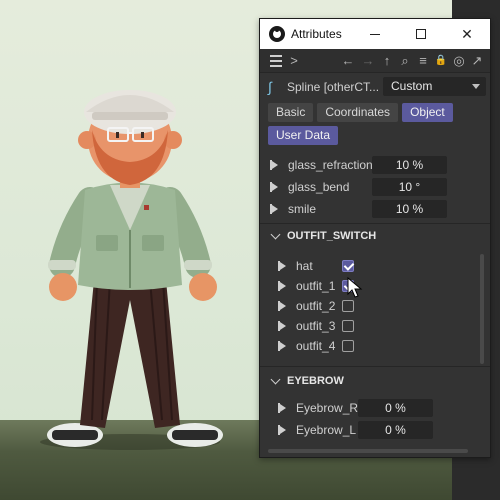  I want to click on checkbox-row: hat, so click(375, 266).